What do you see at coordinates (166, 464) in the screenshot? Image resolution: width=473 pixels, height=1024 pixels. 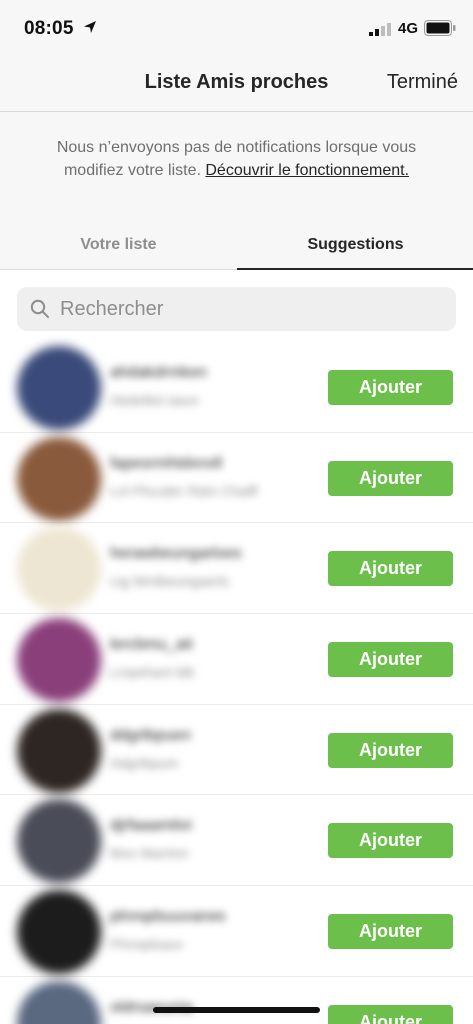 I see `username: fapesrmhtdxnxll` at bounding box center [166, 464].